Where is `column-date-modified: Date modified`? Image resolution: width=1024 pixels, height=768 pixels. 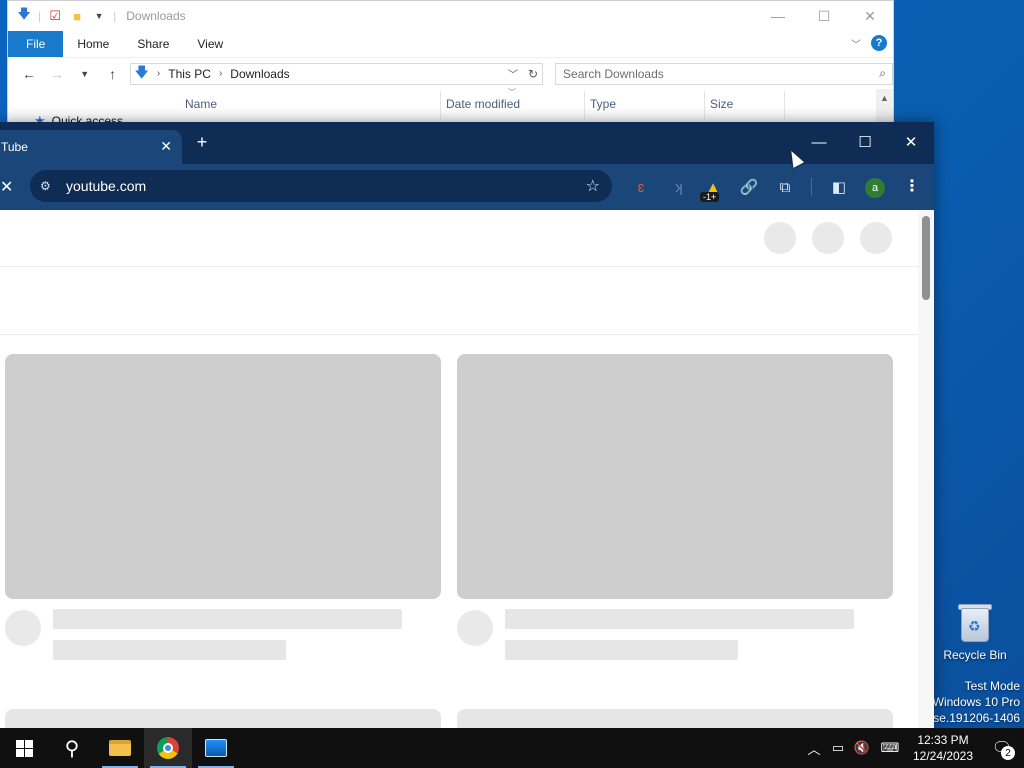
column-date-modified: Date modified is located at coordinates (483, 104).